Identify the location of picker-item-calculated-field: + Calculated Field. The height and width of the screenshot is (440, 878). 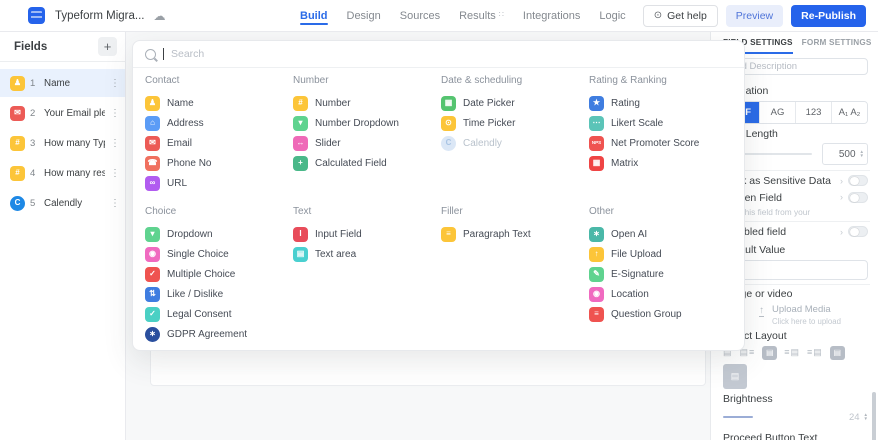
(367, 163).